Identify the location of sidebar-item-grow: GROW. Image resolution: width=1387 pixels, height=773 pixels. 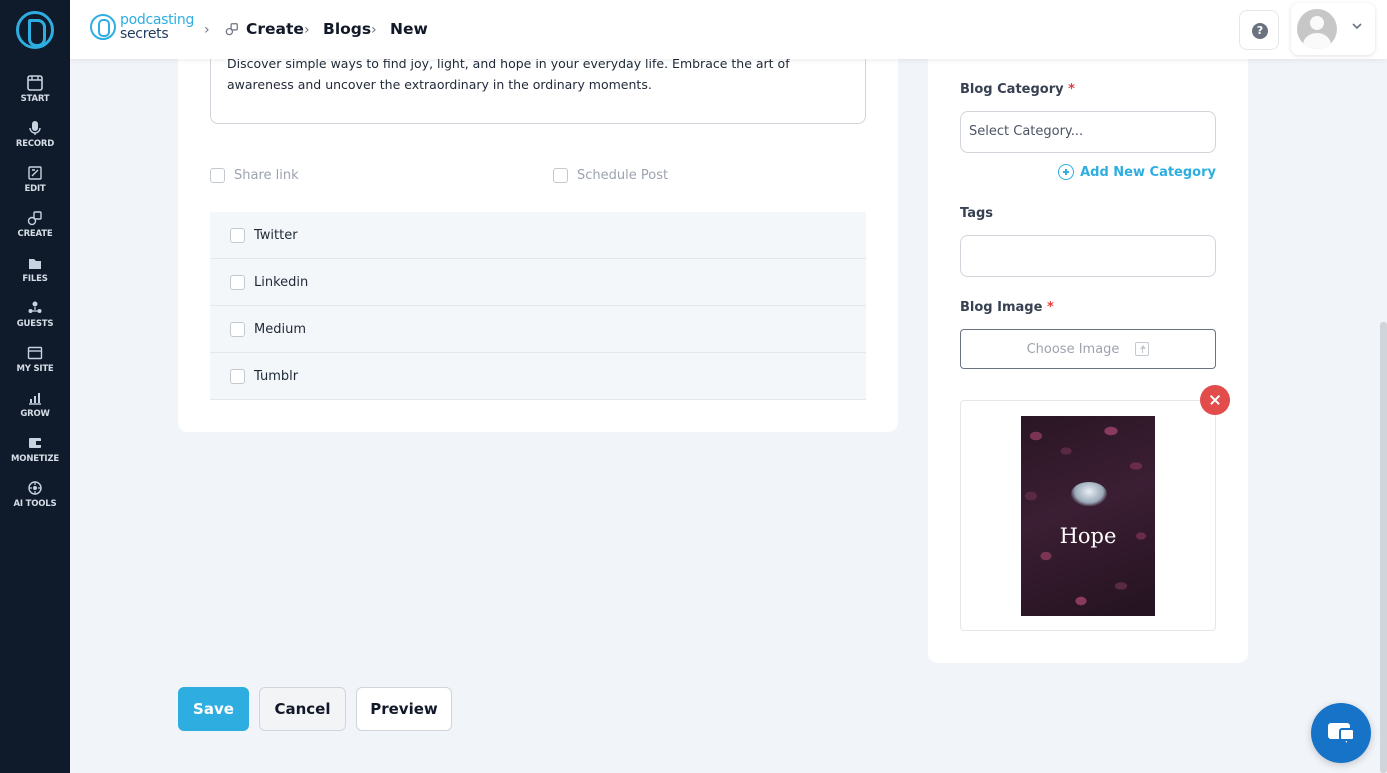
(35, 411).